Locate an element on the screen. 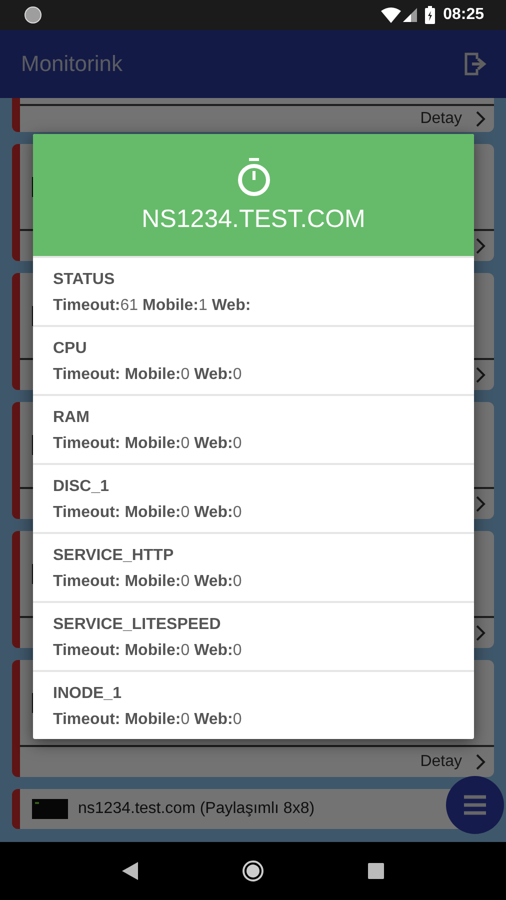 The height and width of the screenshot is (900, 506). app-title: Monitorink is located at coordinates (72, 64).